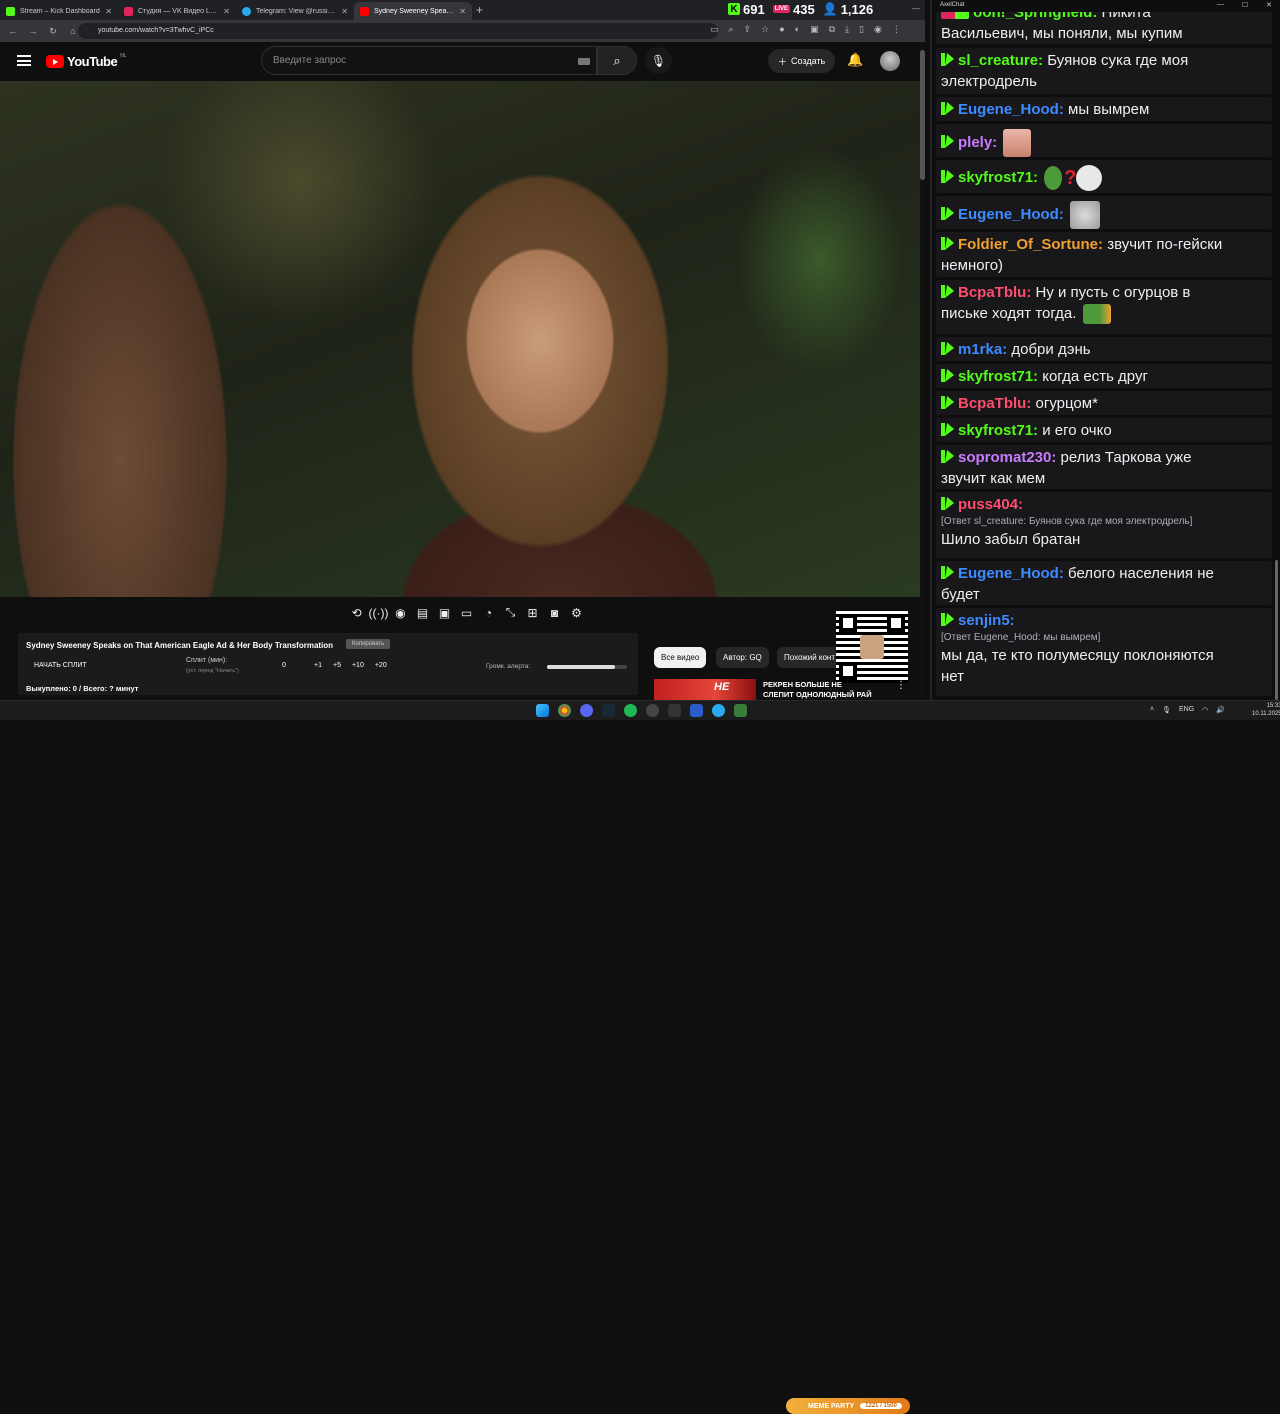 Image resolution: width=1280 pixels, height=1414 pixels. I want to click on maximize-icon: ☐, so click(1245, 5).